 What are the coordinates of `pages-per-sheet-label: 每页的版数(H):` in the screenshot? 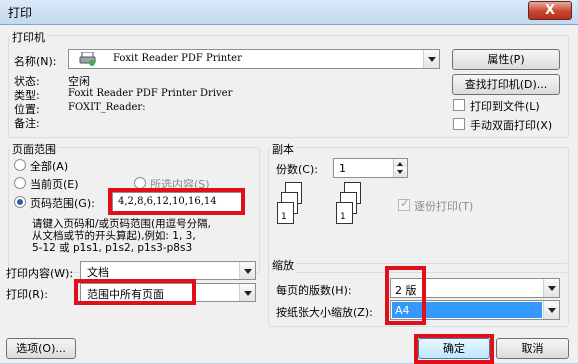 It's located at (314, 290).